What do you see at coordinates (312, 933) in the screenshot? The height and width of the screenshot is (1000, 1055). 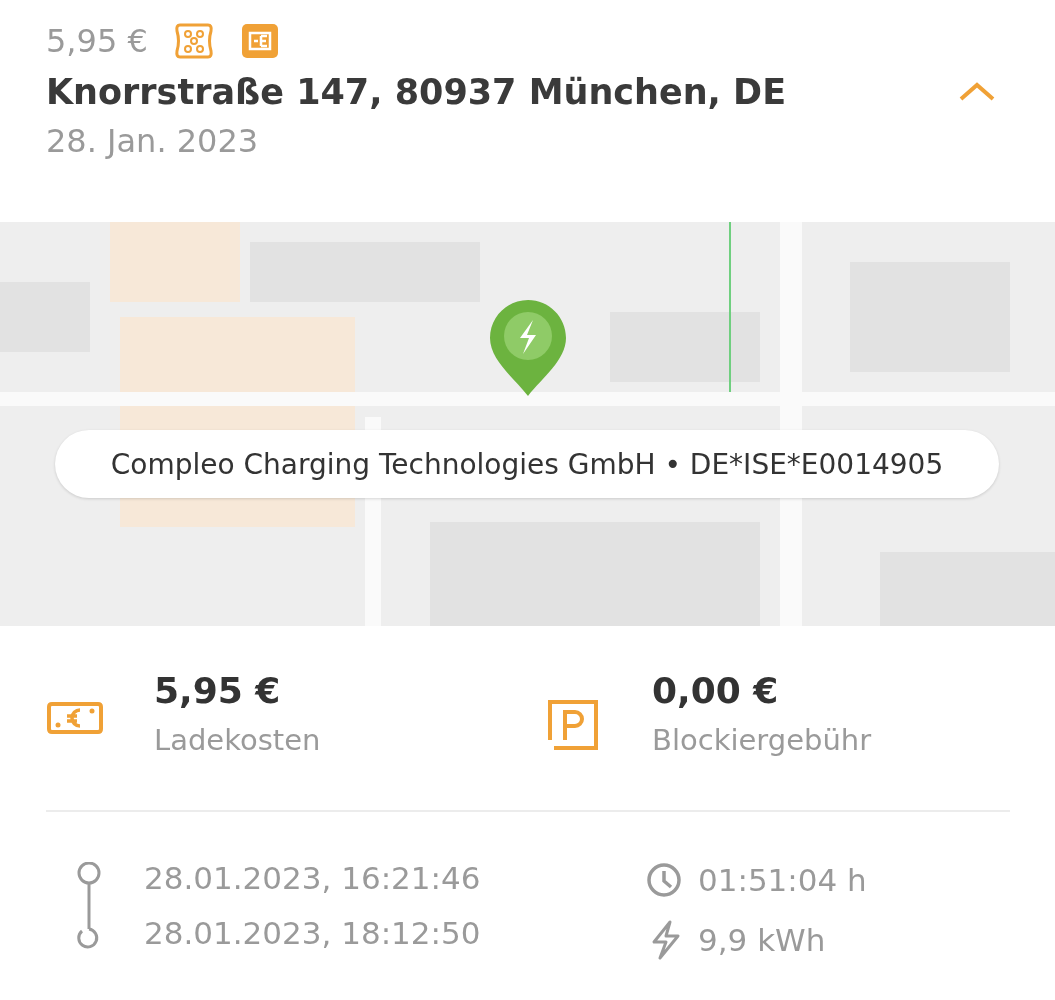 I see `end-time: 28.01.2023, 18:12:50` at bounding box center [312, 933].